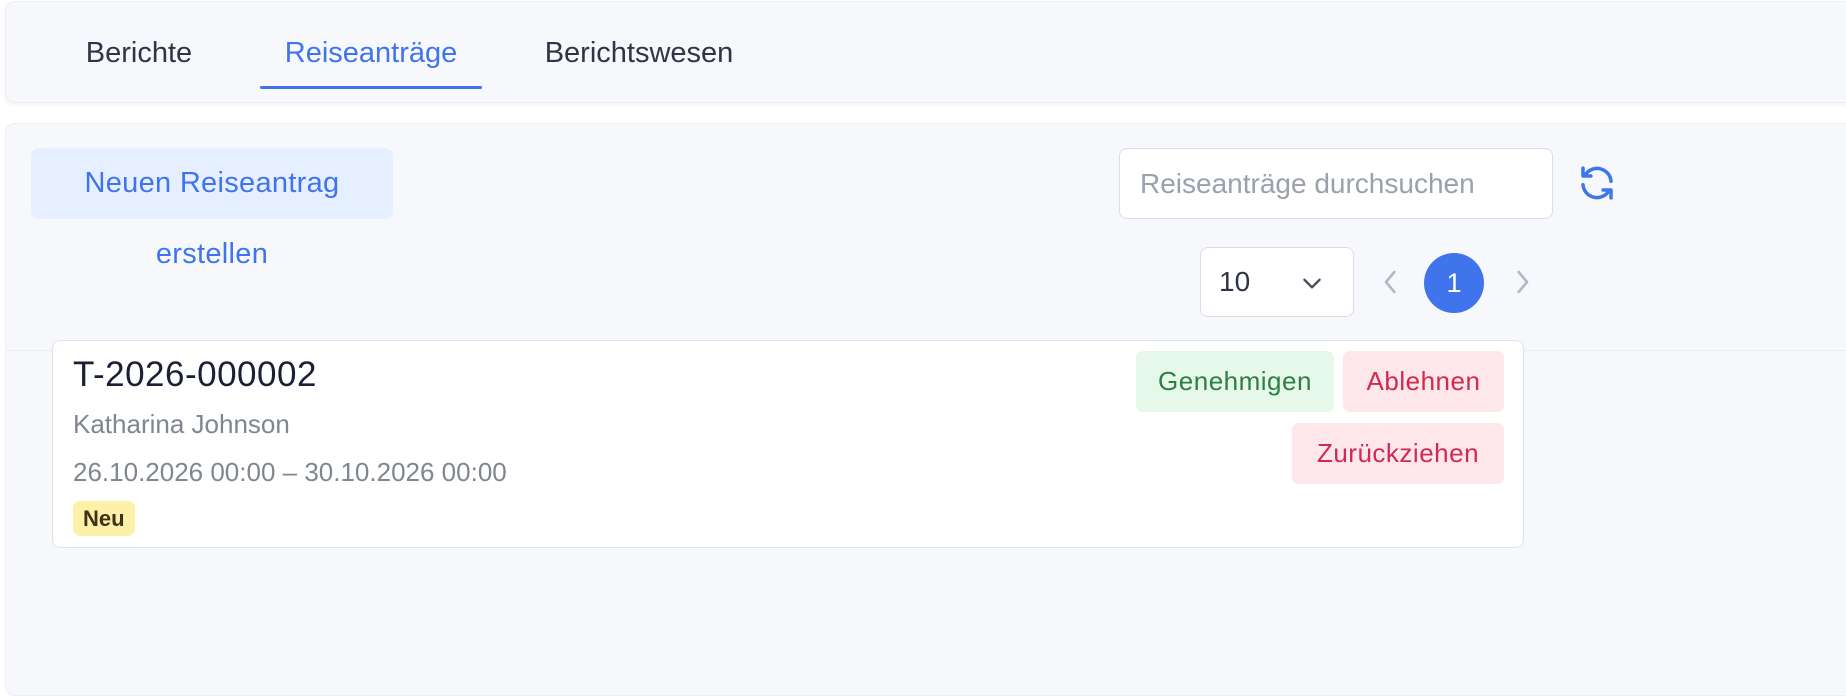  Describe the element at coordinates (195, 374) in the screenshot. I see `request-id: T-2026-000002` at that location.